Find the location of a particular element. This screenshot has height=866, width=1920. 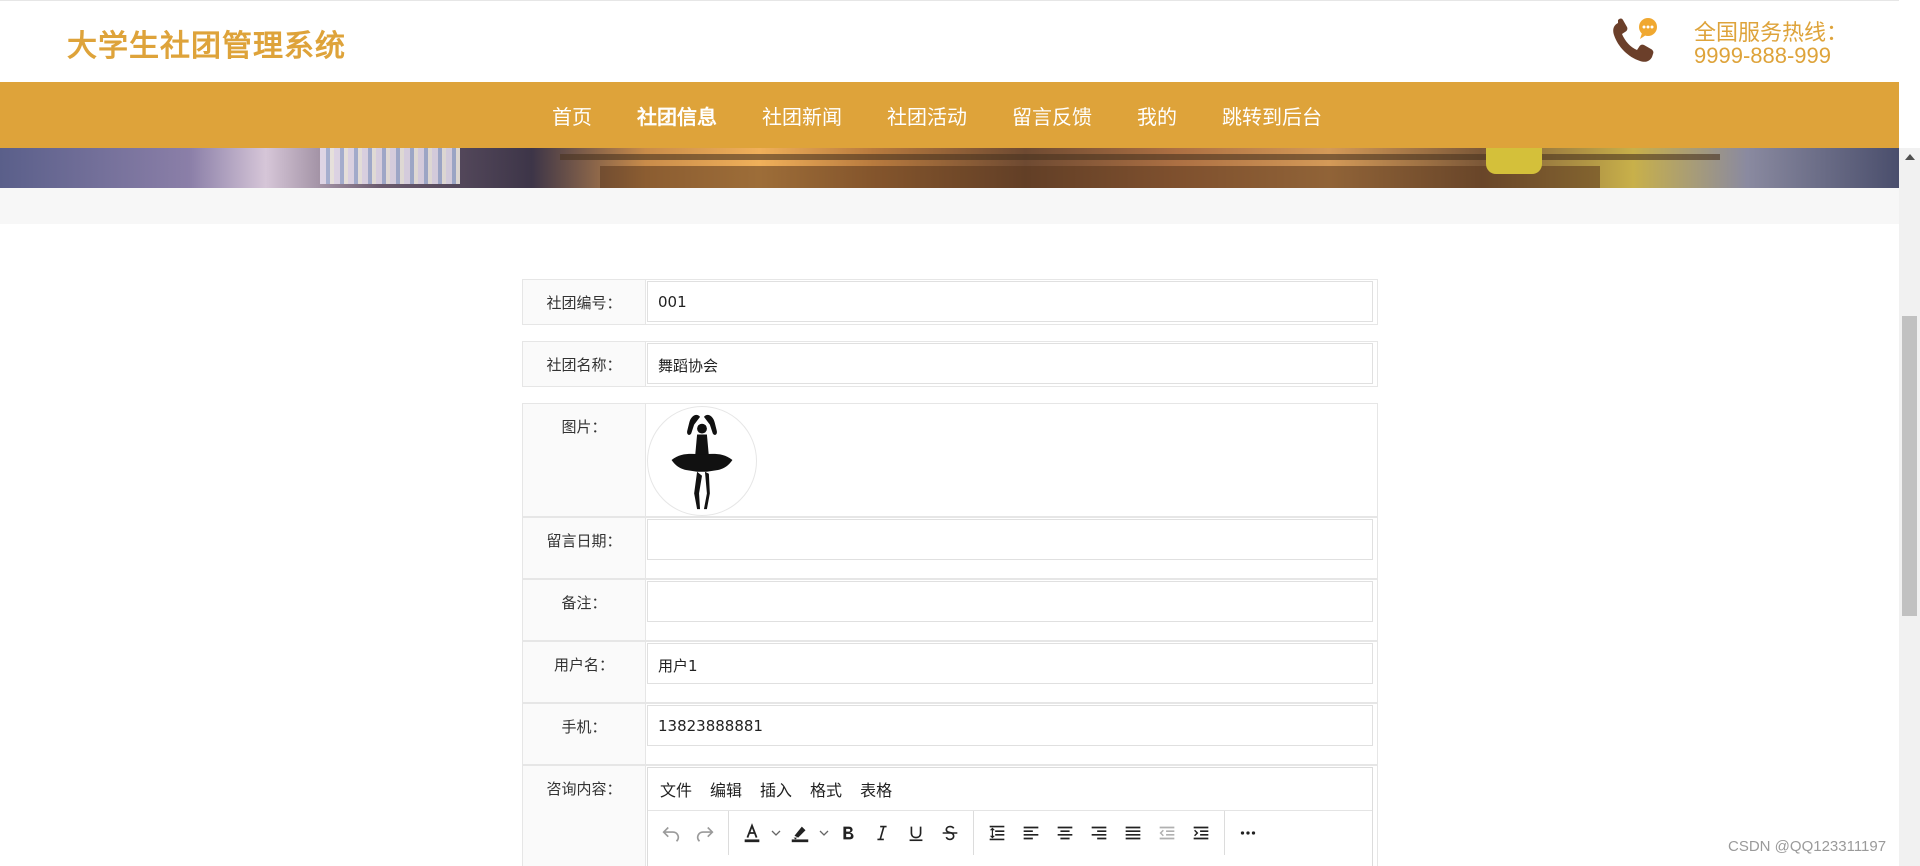

align-justify-icon is located at coordinates (1133, 833).